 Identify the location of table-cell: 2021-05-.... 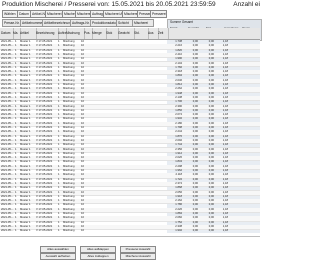
(7, 231).